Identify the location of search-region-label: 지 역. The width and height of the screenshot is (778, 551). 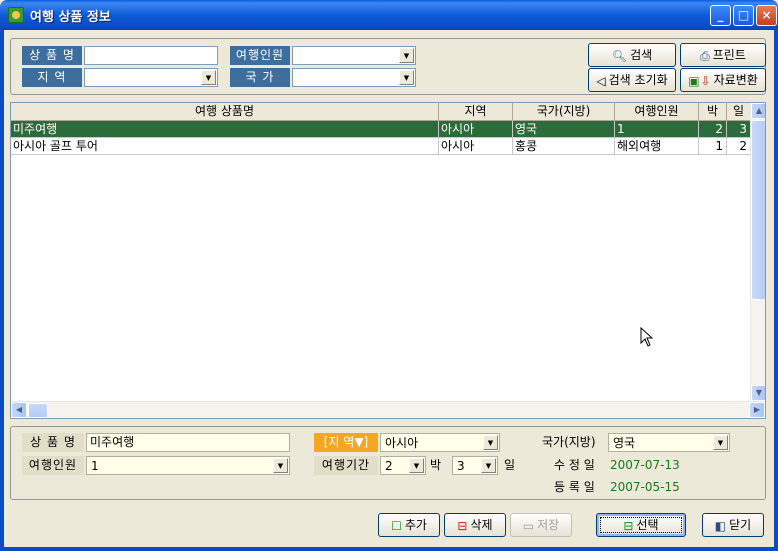
(52, 77).